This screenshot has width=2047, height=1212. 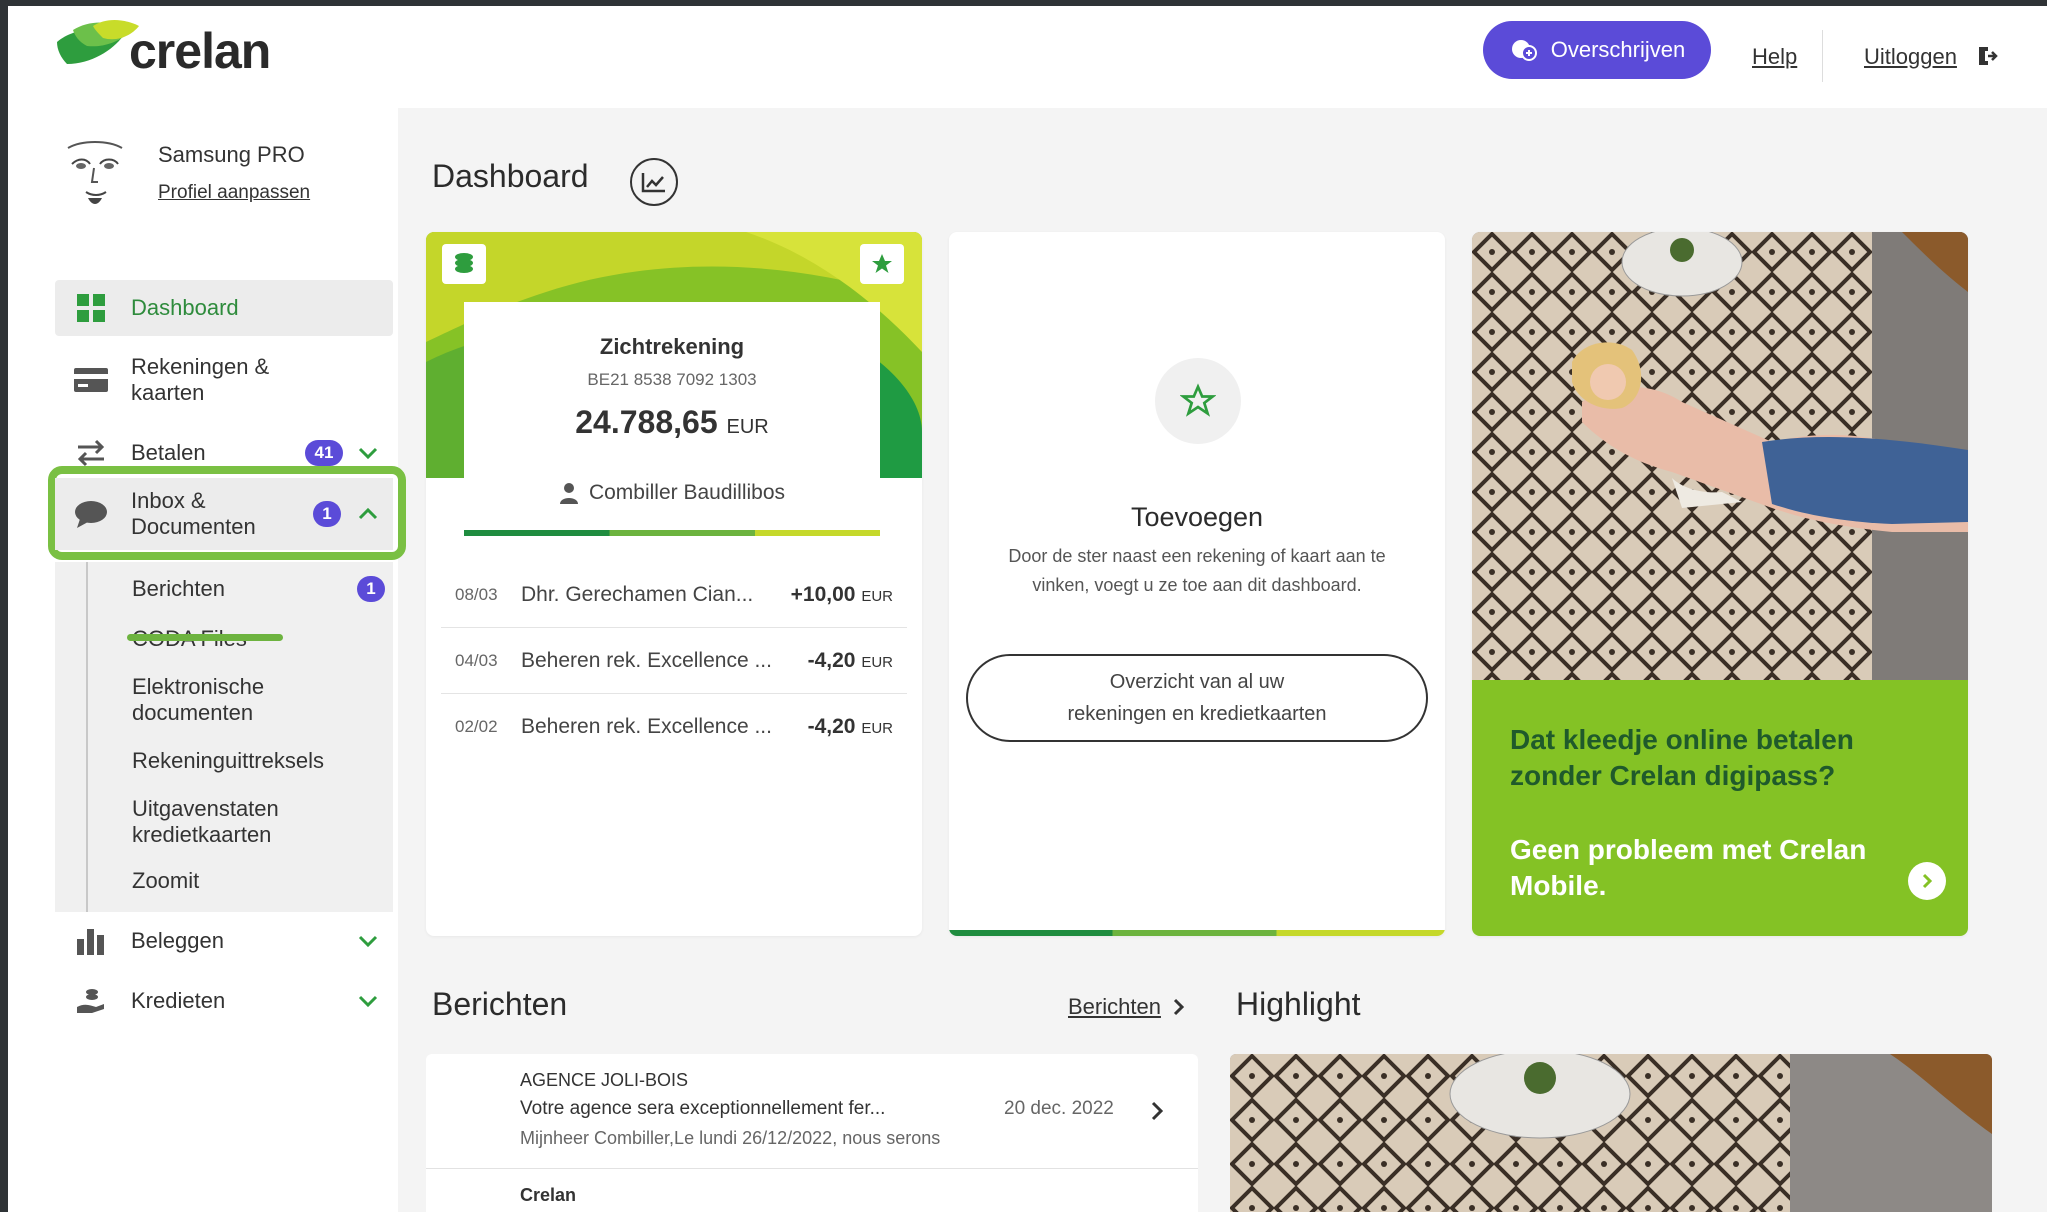 What do you see at coordinates (224, 380) in the screenshot?
I see `sidebar-item-accounts: Rekeningen & kaarten` at bounding box center [224, 380].